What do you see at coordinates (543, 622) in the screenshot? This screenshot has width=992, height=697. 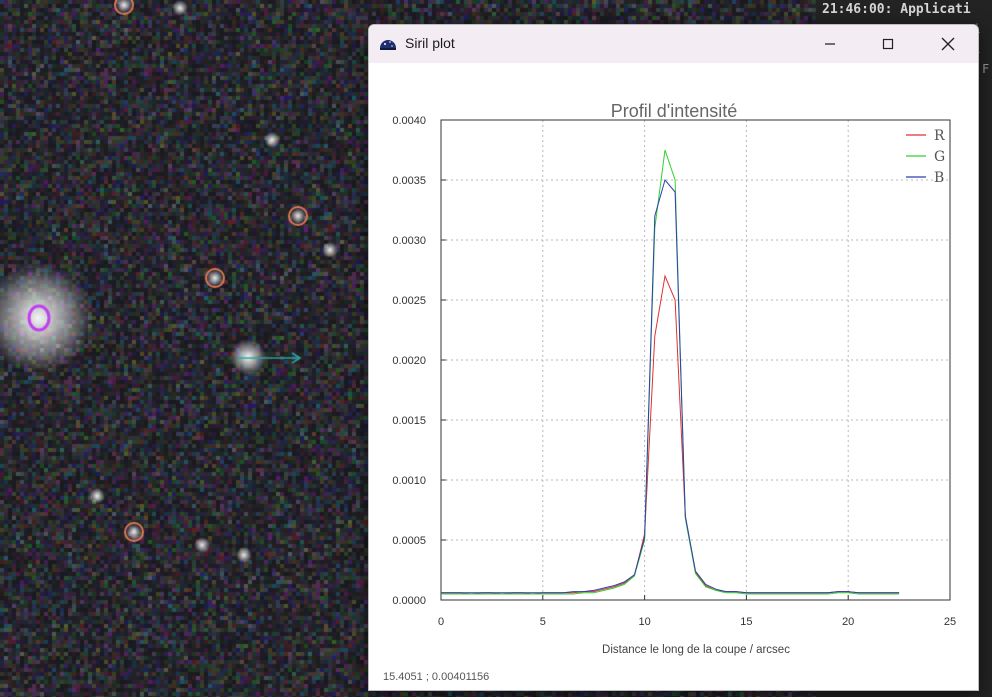 I see `x-tick-label: 5` at bounding box center [543, 622].